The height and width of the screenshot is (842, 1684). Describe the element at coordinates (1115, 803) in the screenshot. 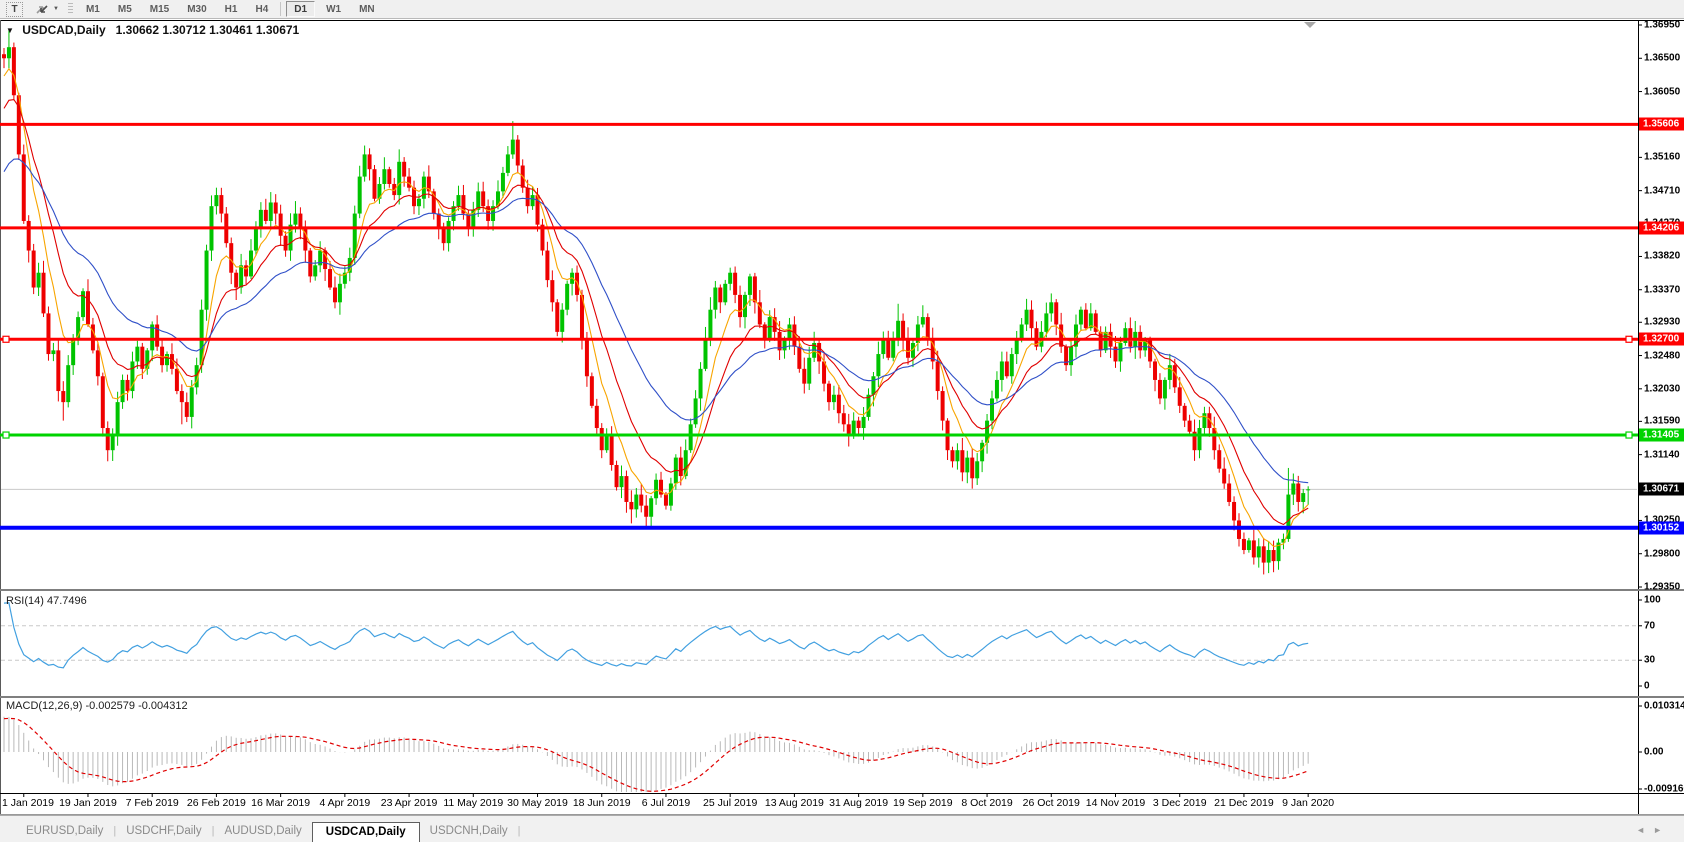

I see `date-label: 14 Nov 2019` at that location.